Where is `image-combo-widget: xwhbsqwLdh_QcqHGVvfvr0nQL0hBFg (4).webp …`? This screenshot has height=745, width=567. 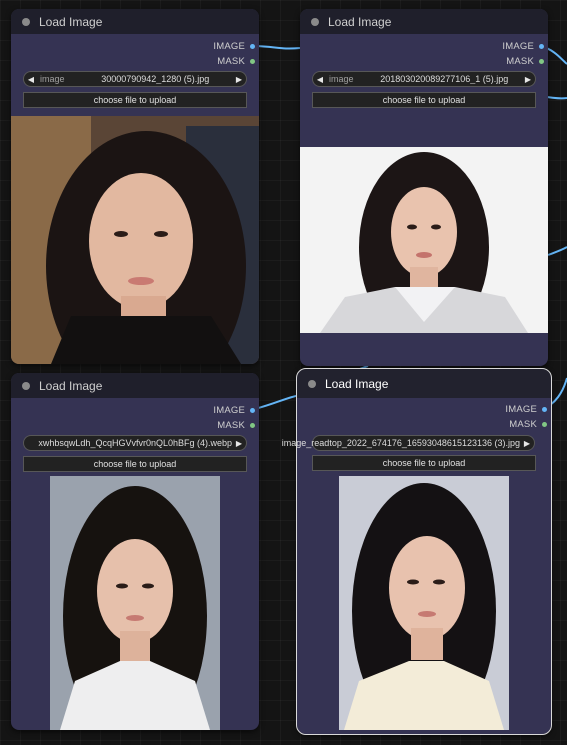 image-combo-widget: xwhbsqwLdh_QcqHGVvfvr0nQL0hBFg (4).webp … is located at coordinates (135, 443).